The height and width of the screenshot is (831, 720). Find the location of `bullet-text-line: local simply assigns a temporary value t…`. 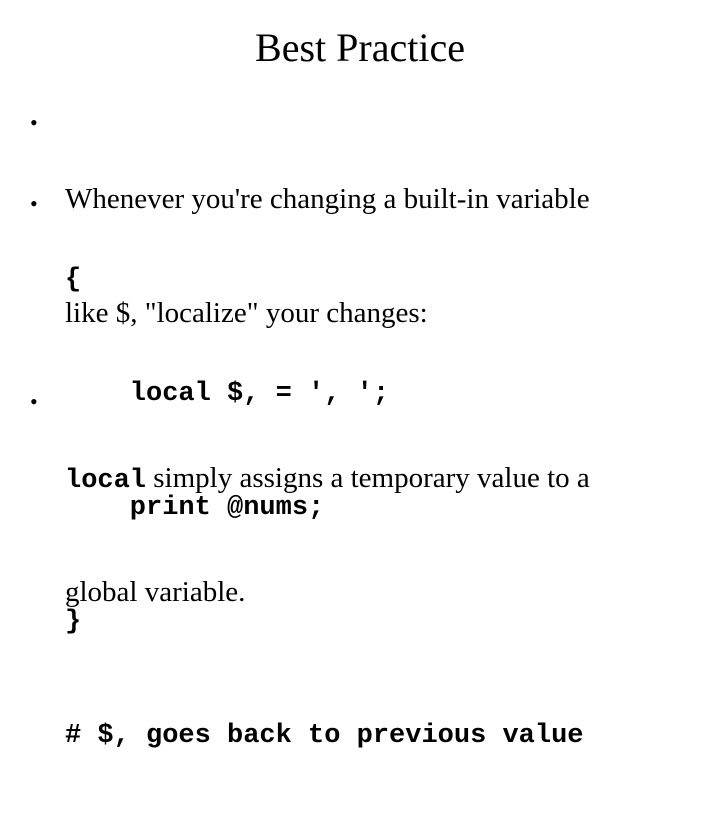

bullet-text-line: local simply assigns a temporary value t… is located at coordinates (327, 478).